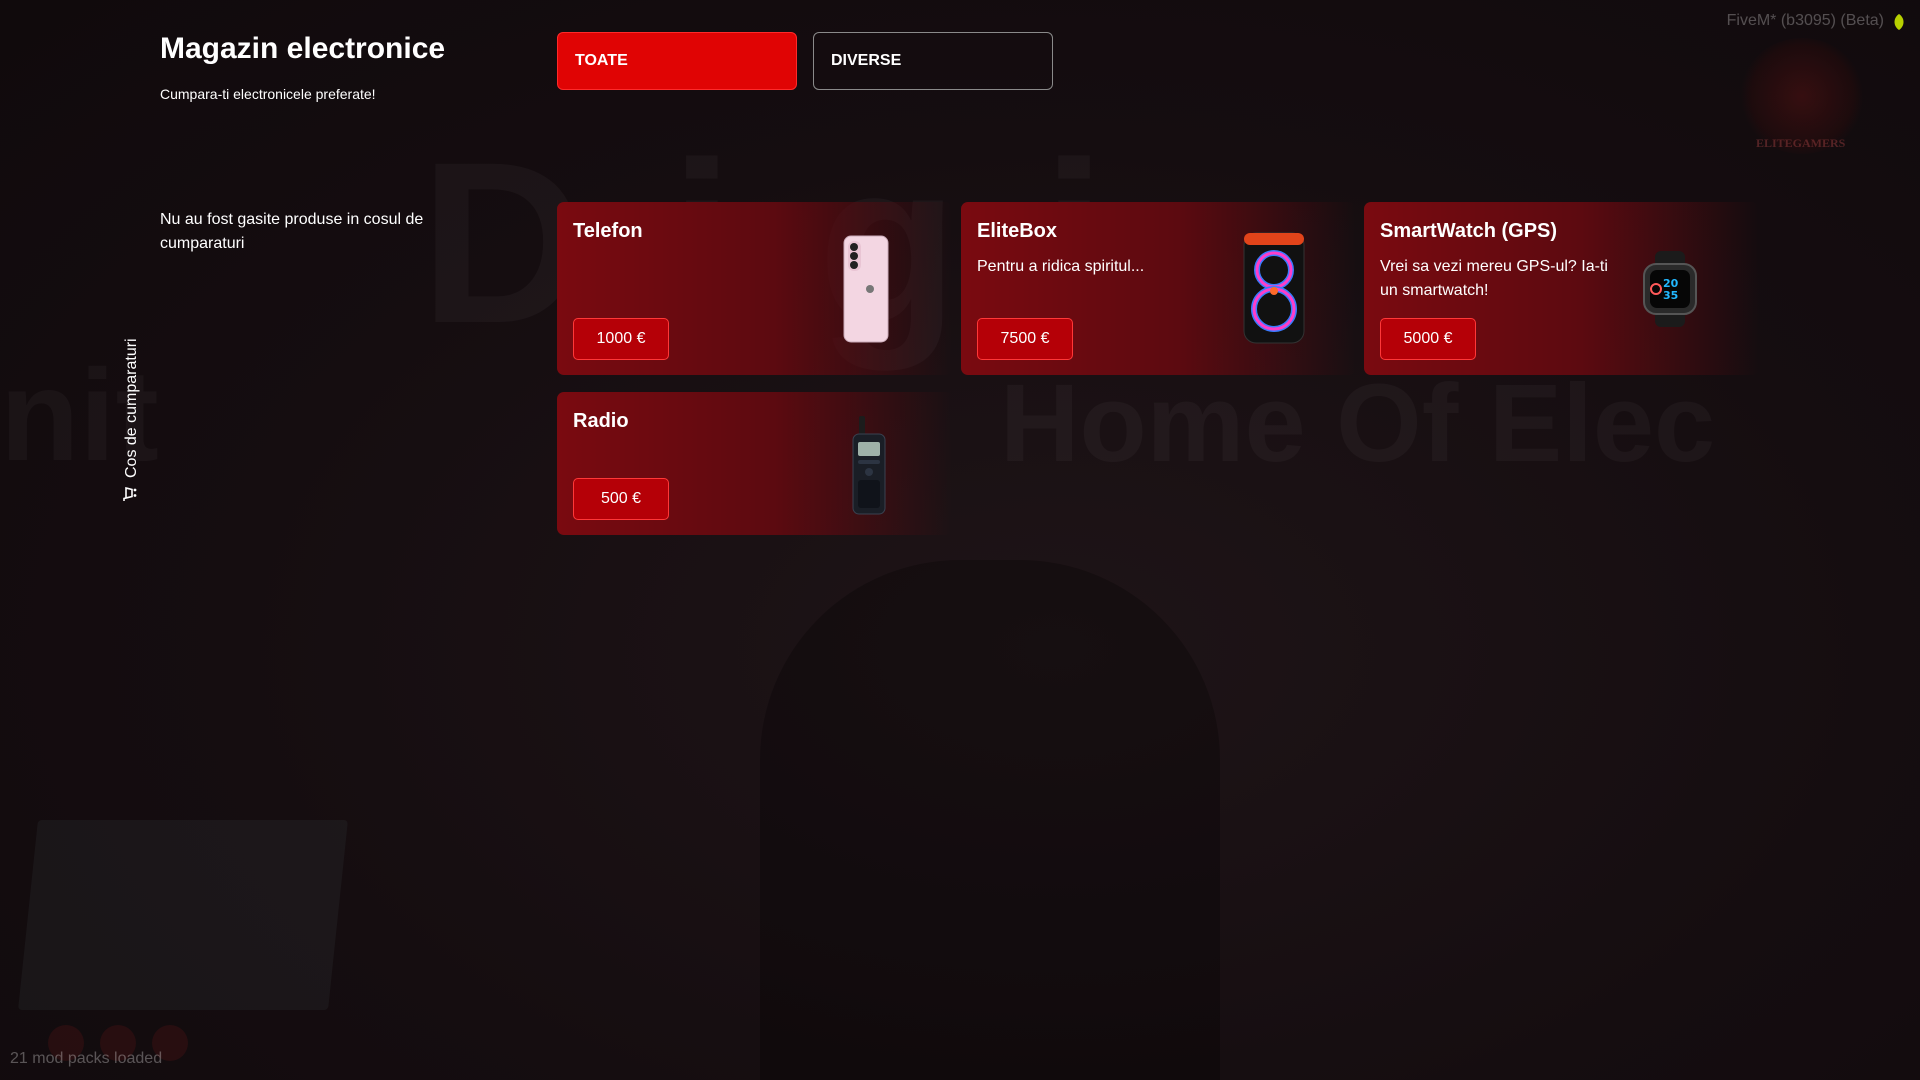 This screenshot has height=1080, width=1920. Describe the element at coordinates (1274, 290) in the screenshot. I see `speaker-icon` at that location.